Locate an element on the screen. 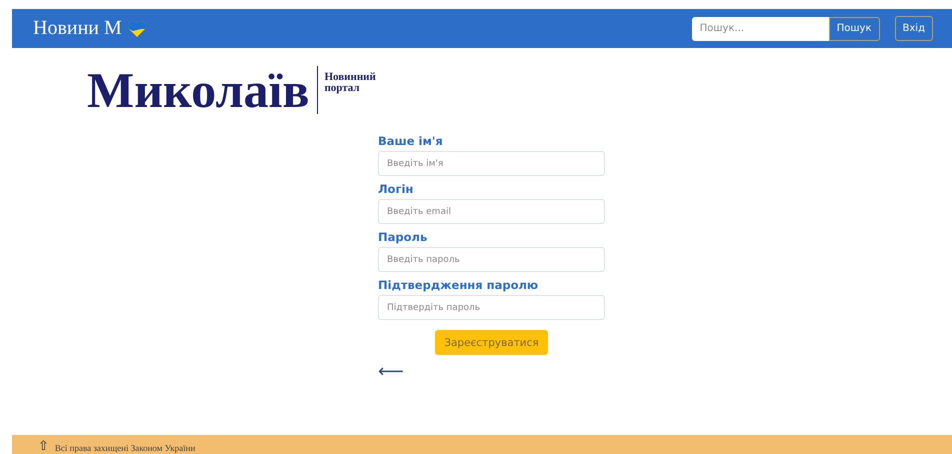  back-link: ⟵ is located at coordinates (391, 371).